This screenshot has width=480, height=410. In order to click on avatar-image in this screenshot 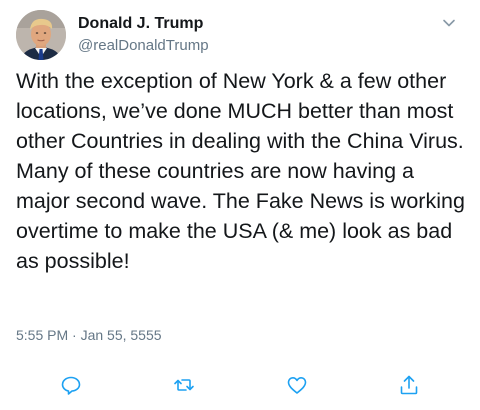, I will do `click(41, 35)`.